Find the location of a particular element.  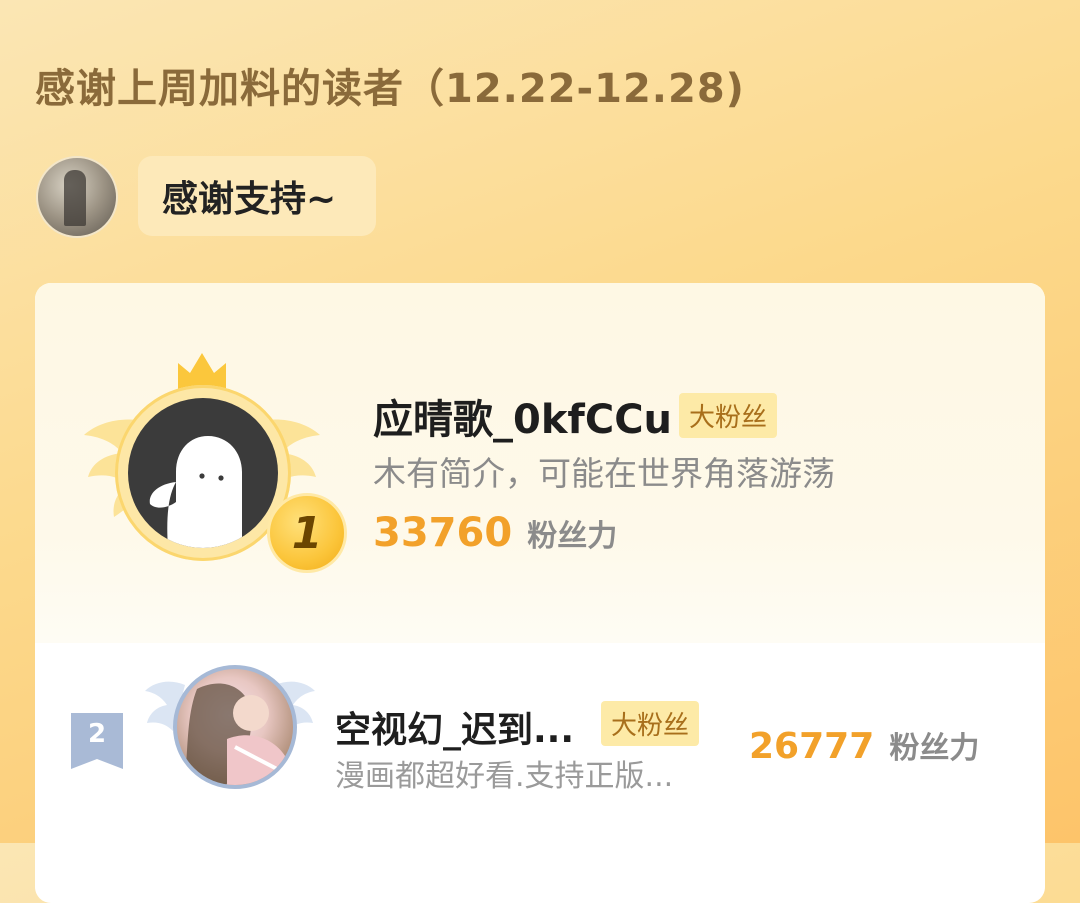

rank-1-avatar is located at coordinates (203, 473).